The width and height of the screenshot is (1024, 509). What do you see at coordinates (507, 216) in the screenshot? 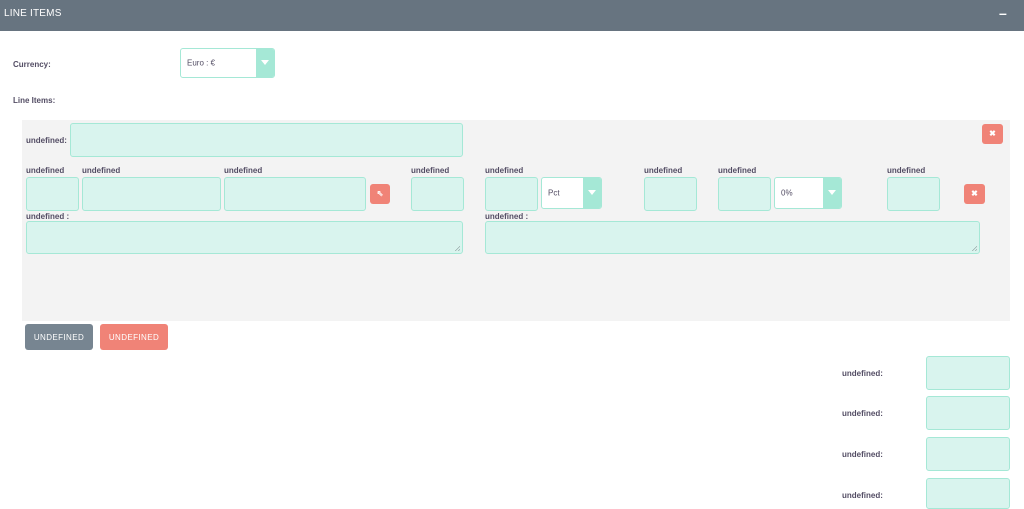
I see `note-label: undefined :` at bounding box center [507, 216].